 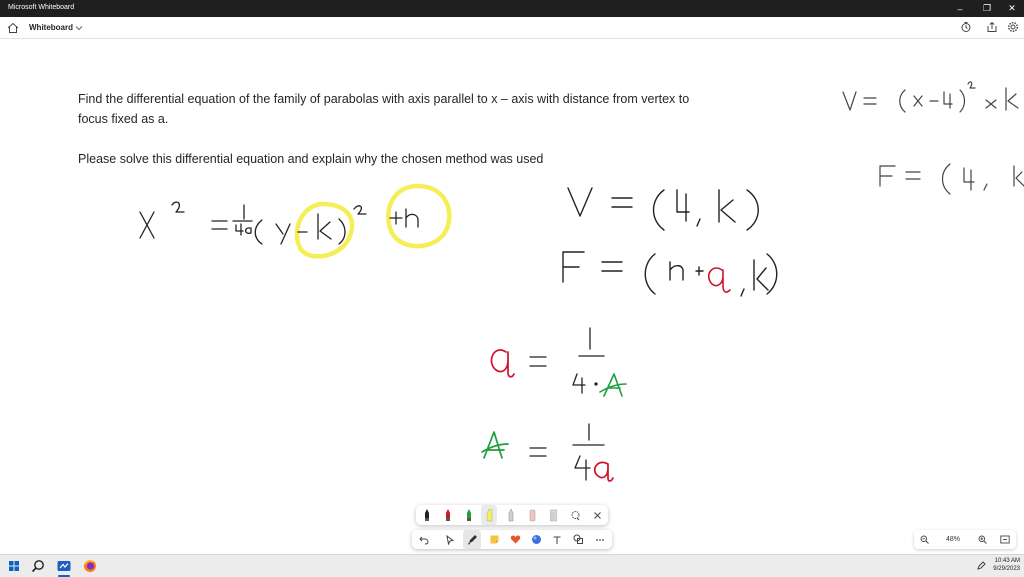 I want to click on text-icon, so click(x=557, y=540).